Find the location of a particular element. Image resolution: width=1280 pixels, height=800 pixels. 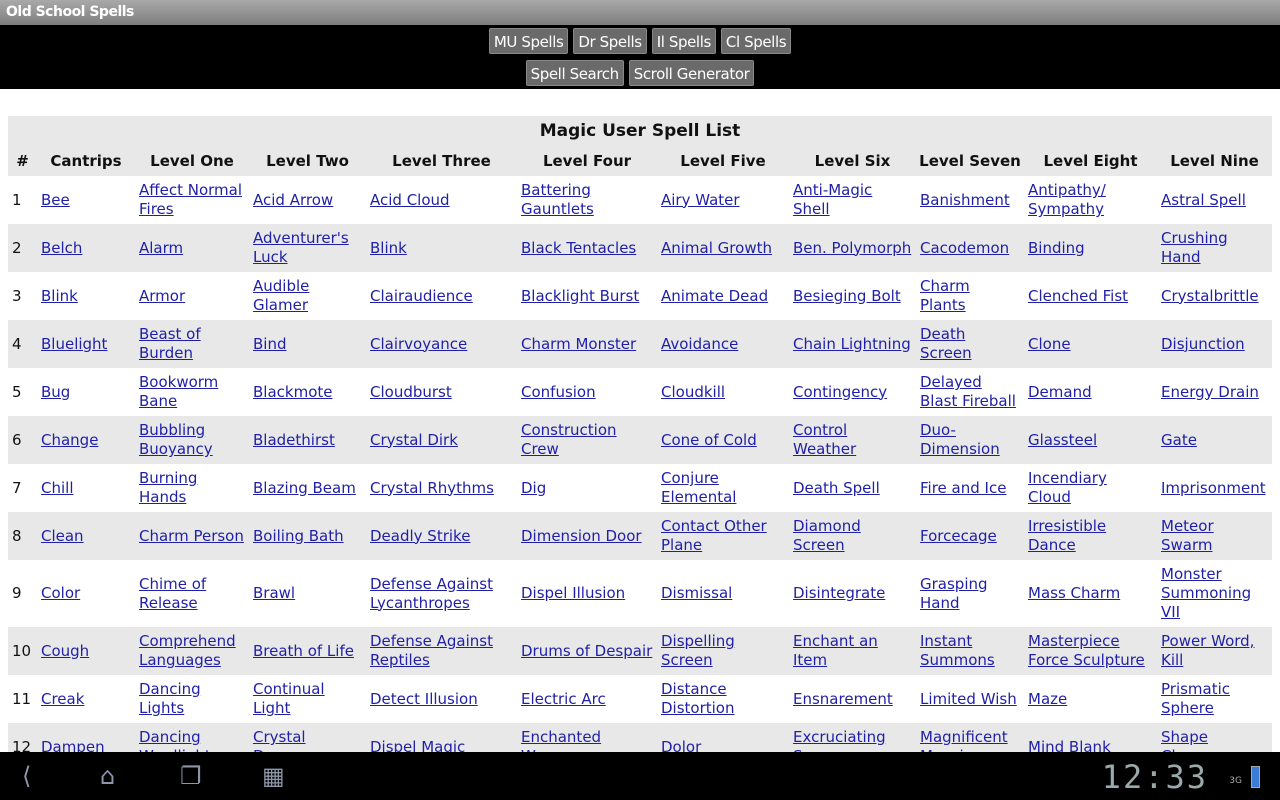

home-icon: ⌂ is located at coordinates (107, 776).